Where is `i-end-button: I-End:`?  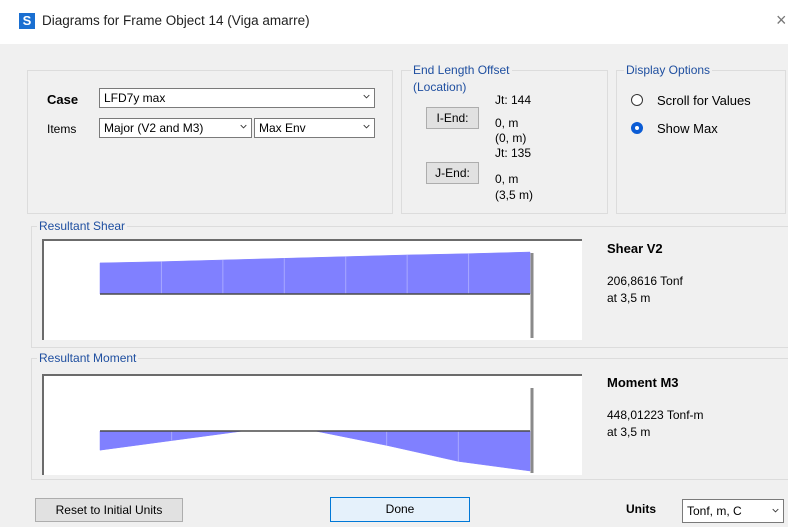 i-end-button: I-End: is located at coordinates (452, 118).